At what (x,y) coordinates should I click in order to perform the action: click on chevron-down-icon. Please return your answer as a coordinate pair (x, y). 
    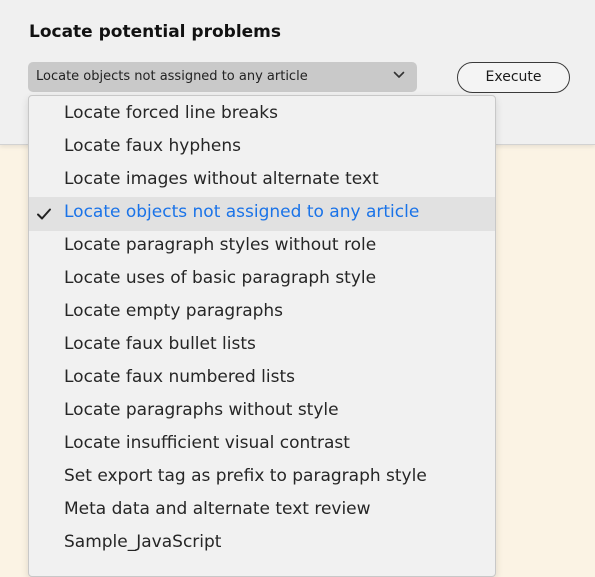
    Looking at the image, I should click on (399, 74).